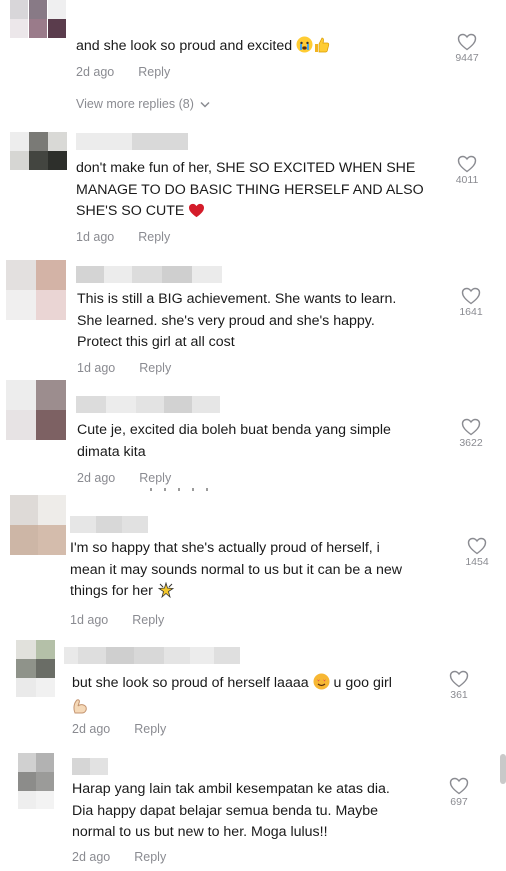  What do you see at coordinates (477, 562) in the screenshot?
I see `like-count: 1454` at bounding box center [477, 562].